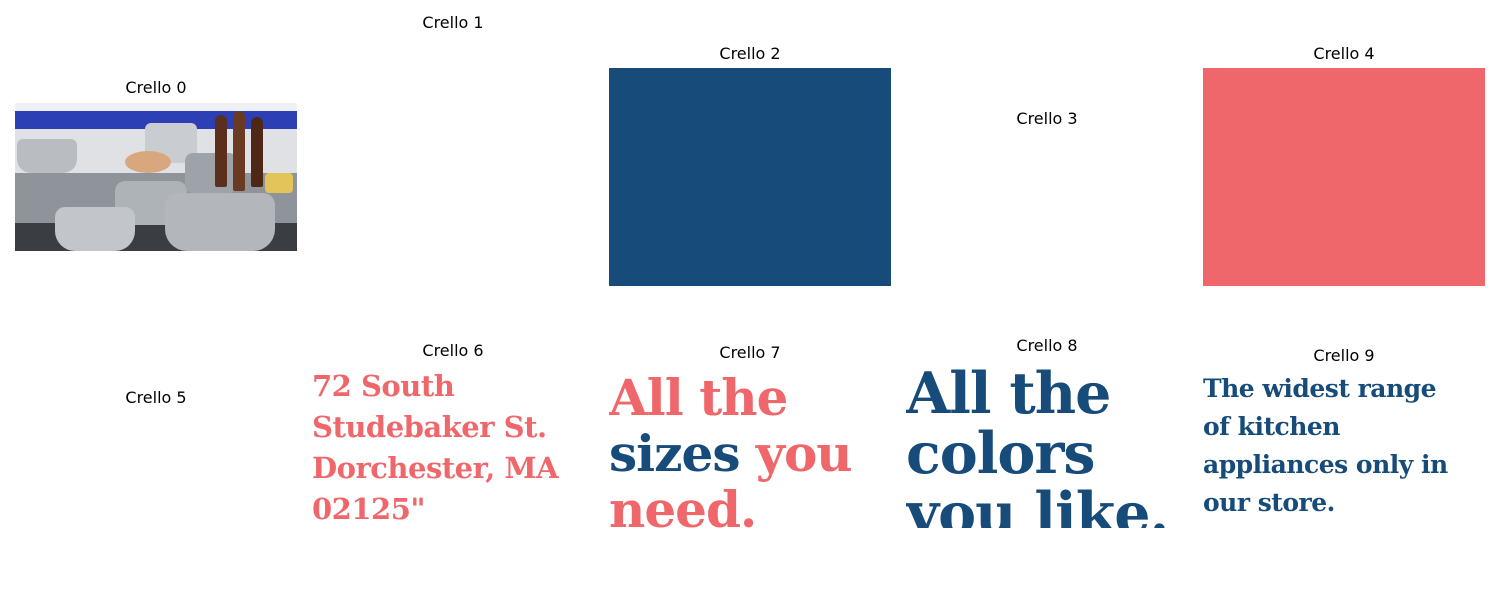 The width and height of the screenshot is (1500, 600). What do you see at coordinates (1325, 464) in the screenshot?
I see `tile-9-line: appliances only in` at bounding box center [1325, 464].